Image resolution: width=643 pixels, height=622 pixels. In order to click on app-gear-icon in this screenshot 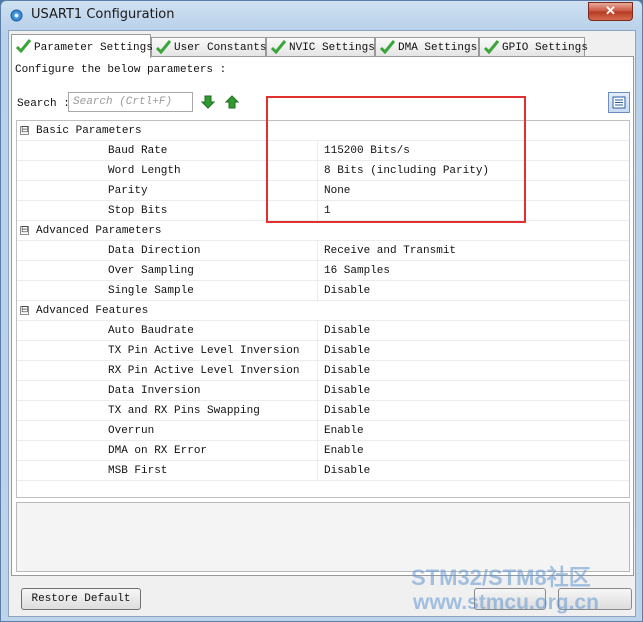, I will do `click(16, 15)`.